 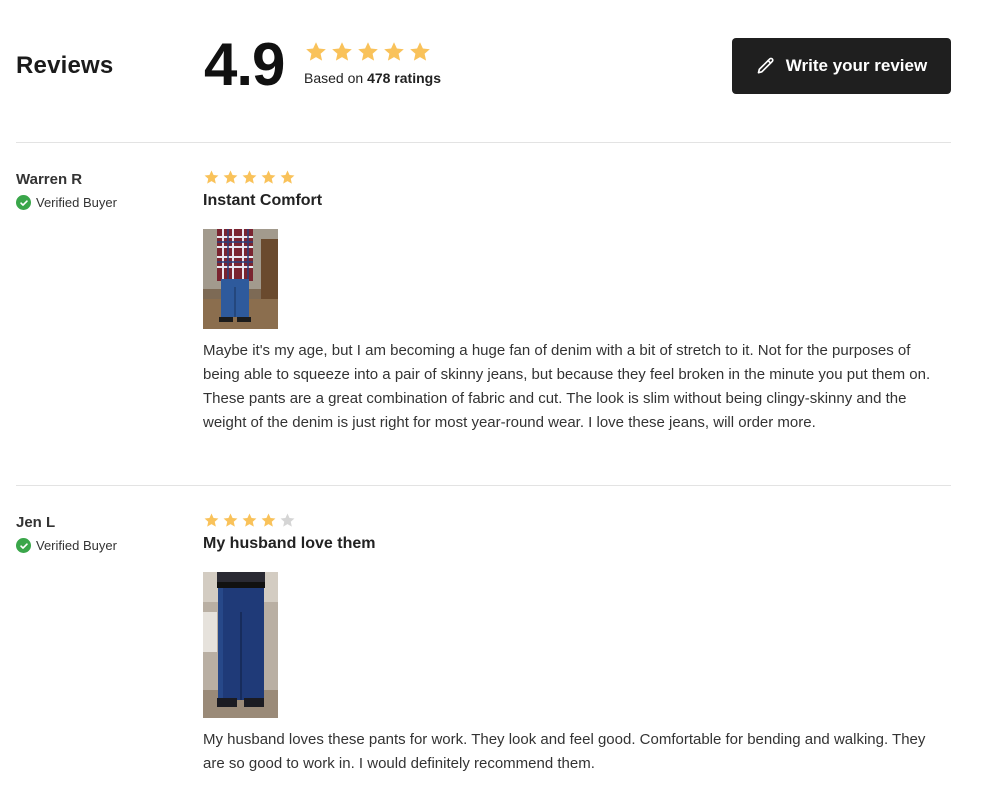 I want to click on reviewer-name: Jen L, so click(x=36, y=522).